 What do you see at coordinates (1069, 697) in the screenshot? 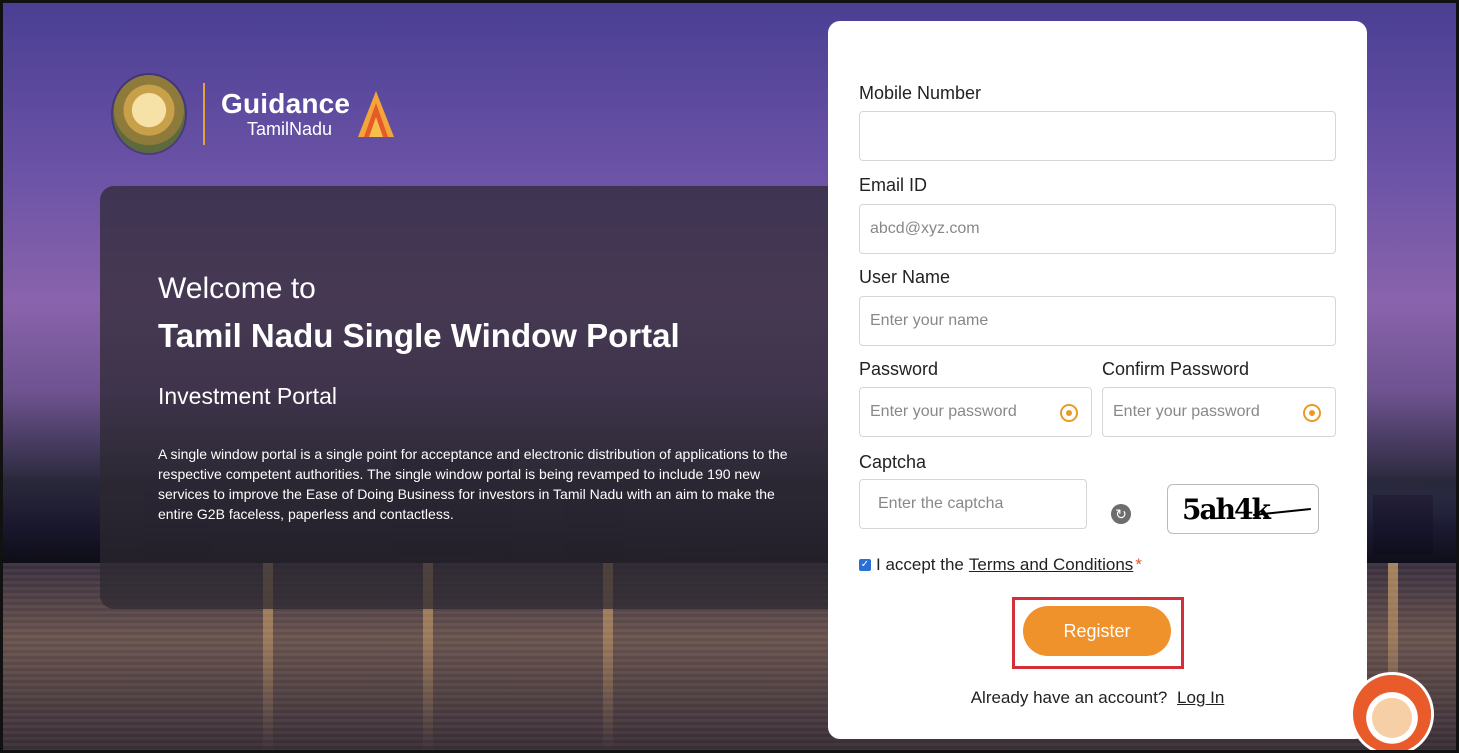
I see `login-prompt: Already have an account?` at bounding box center [1069, 697].